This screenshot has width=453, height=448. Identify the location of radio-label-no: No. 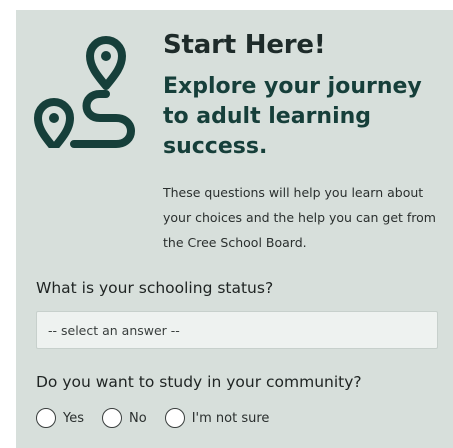
(138, 418).